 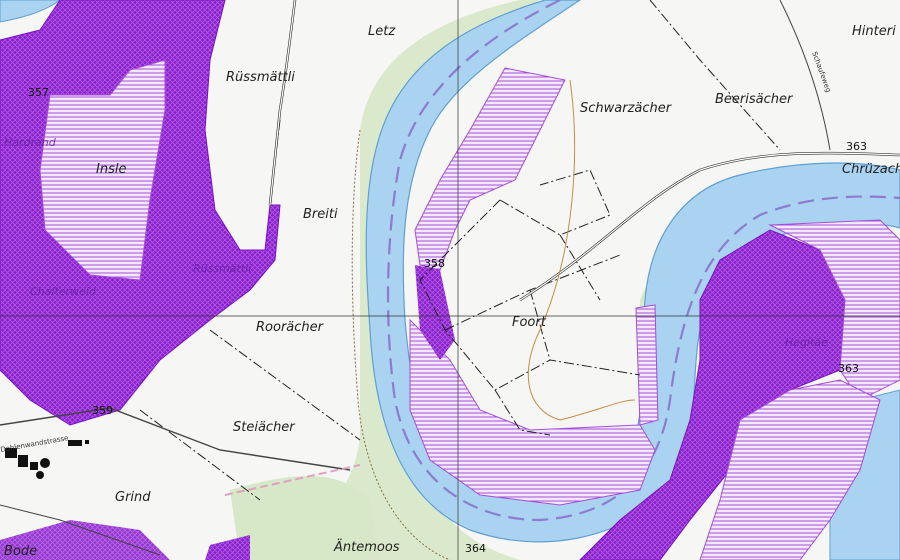 I want to click on zone-label-russmatteli: Rüssmättli, so click(x=222, y=268).